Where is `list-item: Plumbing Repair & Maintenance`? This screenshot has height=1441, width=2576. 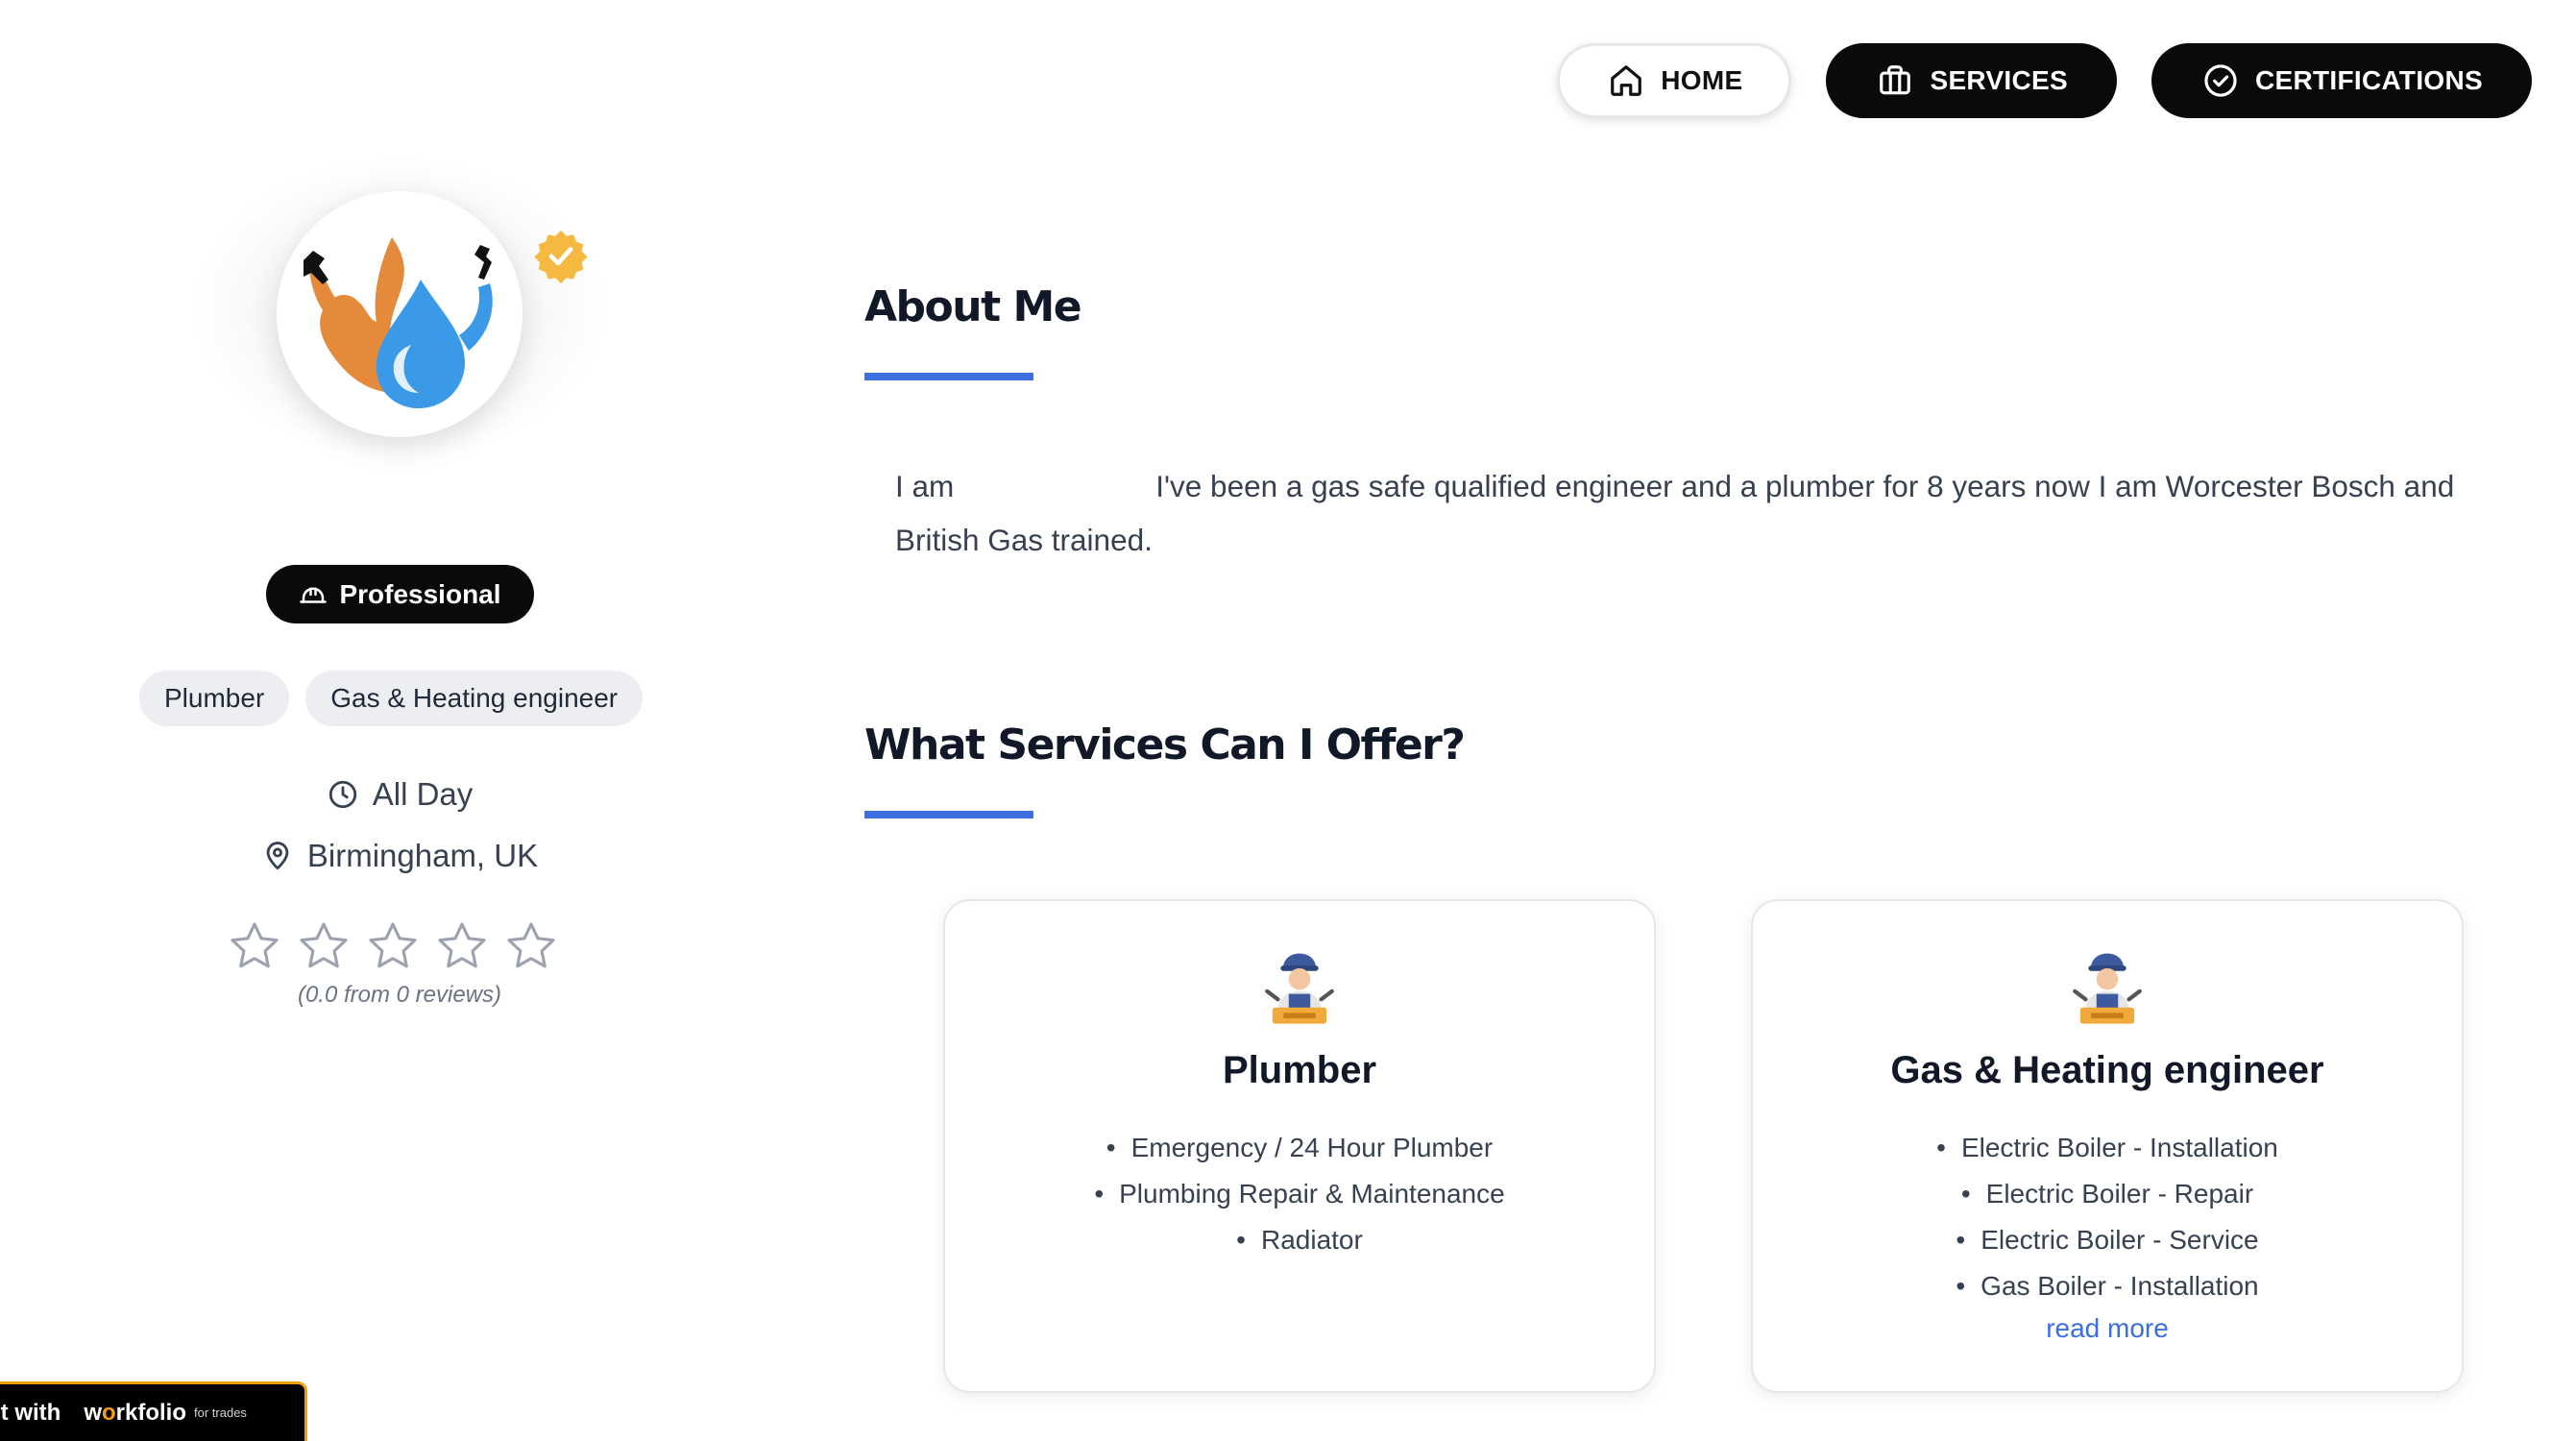
list-item: Plumbing Repair & Maintenance is located at coordinates (1299, 1194).